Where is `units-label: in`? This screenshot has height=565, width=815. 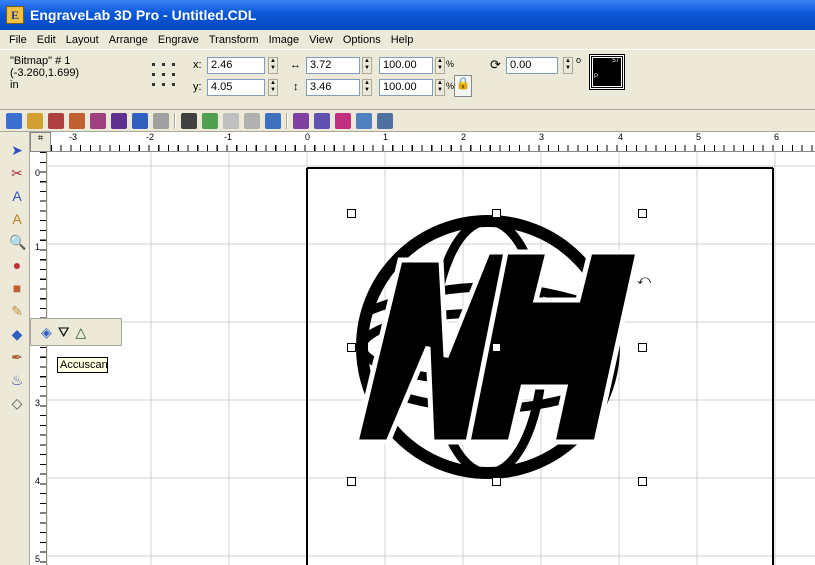
units-label: in is located at coordinates (14, 85).